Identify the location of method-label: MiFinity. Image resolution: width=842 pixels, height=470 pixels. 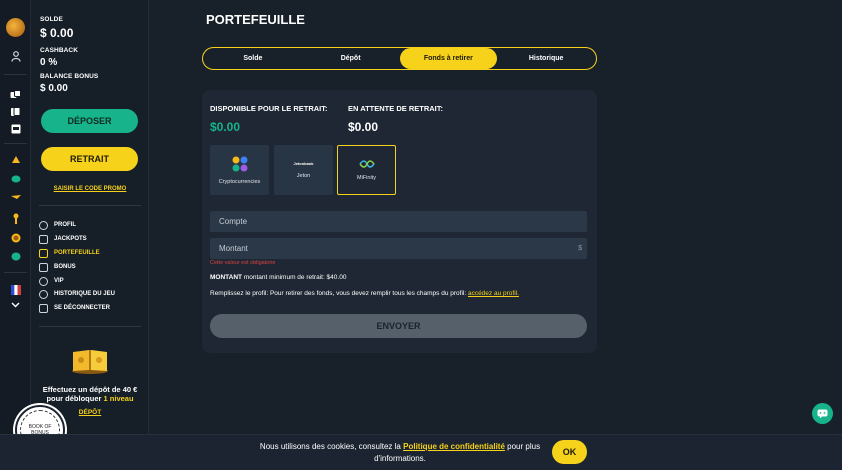
(366, 177).